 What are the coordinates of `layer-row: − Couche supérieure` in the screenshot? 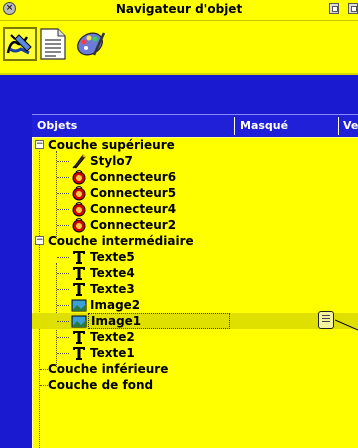 It's located at (195, 145).